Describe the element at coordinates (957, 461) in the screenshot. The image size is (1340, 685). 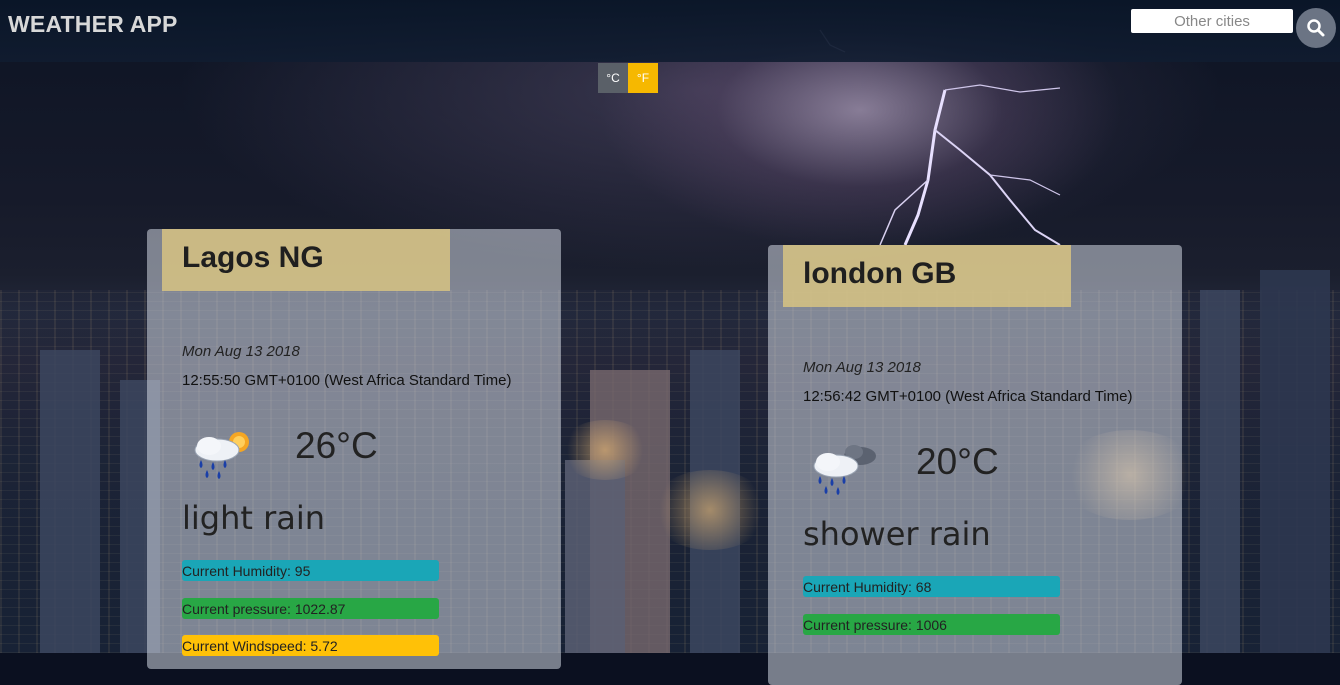
I see `temperature-value: 20°C` at that location.